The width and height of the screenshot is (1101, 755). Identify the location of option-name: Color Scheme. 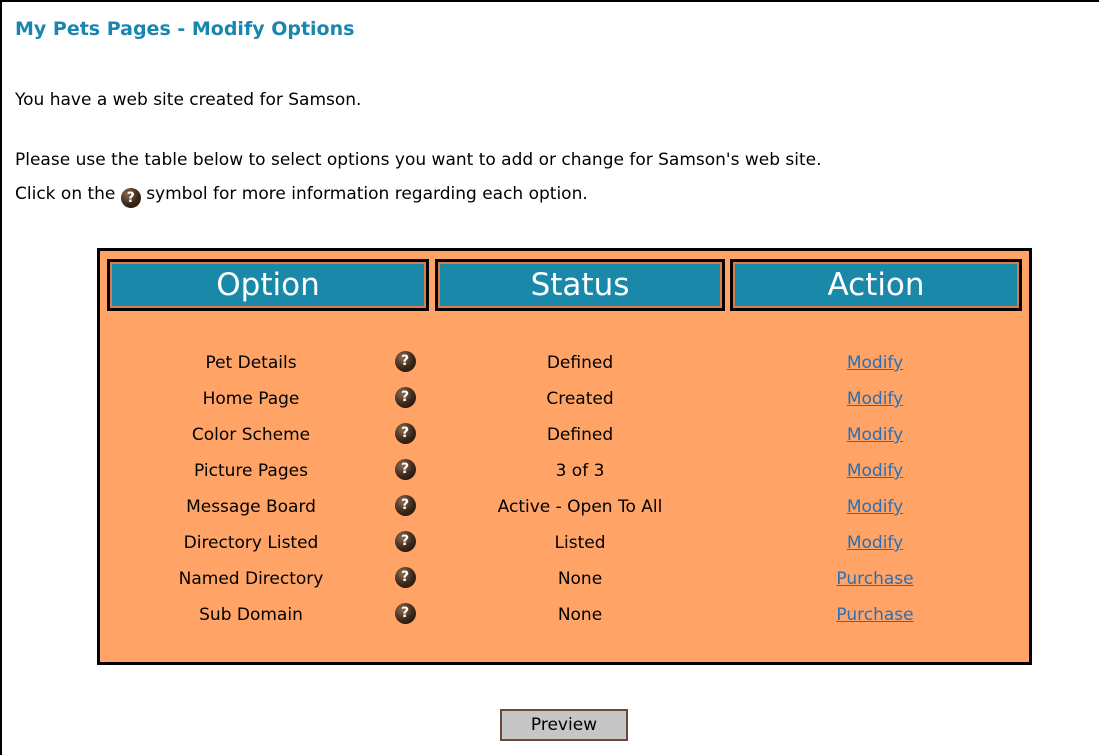
(251, 435).